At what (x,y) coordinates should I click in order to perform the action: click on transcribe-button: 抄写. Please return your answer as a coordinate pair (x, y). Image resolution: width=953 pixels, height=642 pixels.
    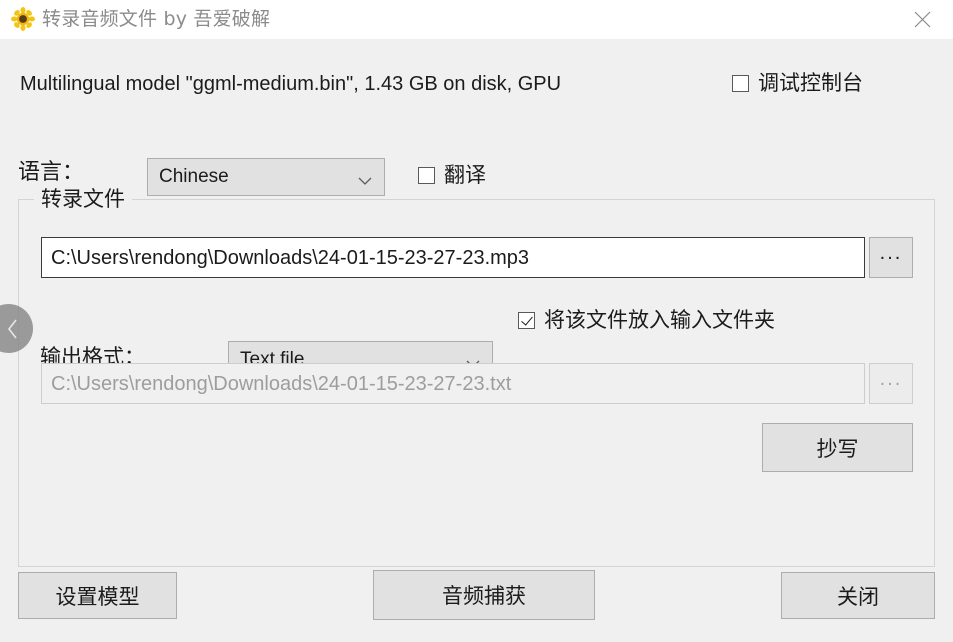
    Looking at the image, I should click on (837, 447).